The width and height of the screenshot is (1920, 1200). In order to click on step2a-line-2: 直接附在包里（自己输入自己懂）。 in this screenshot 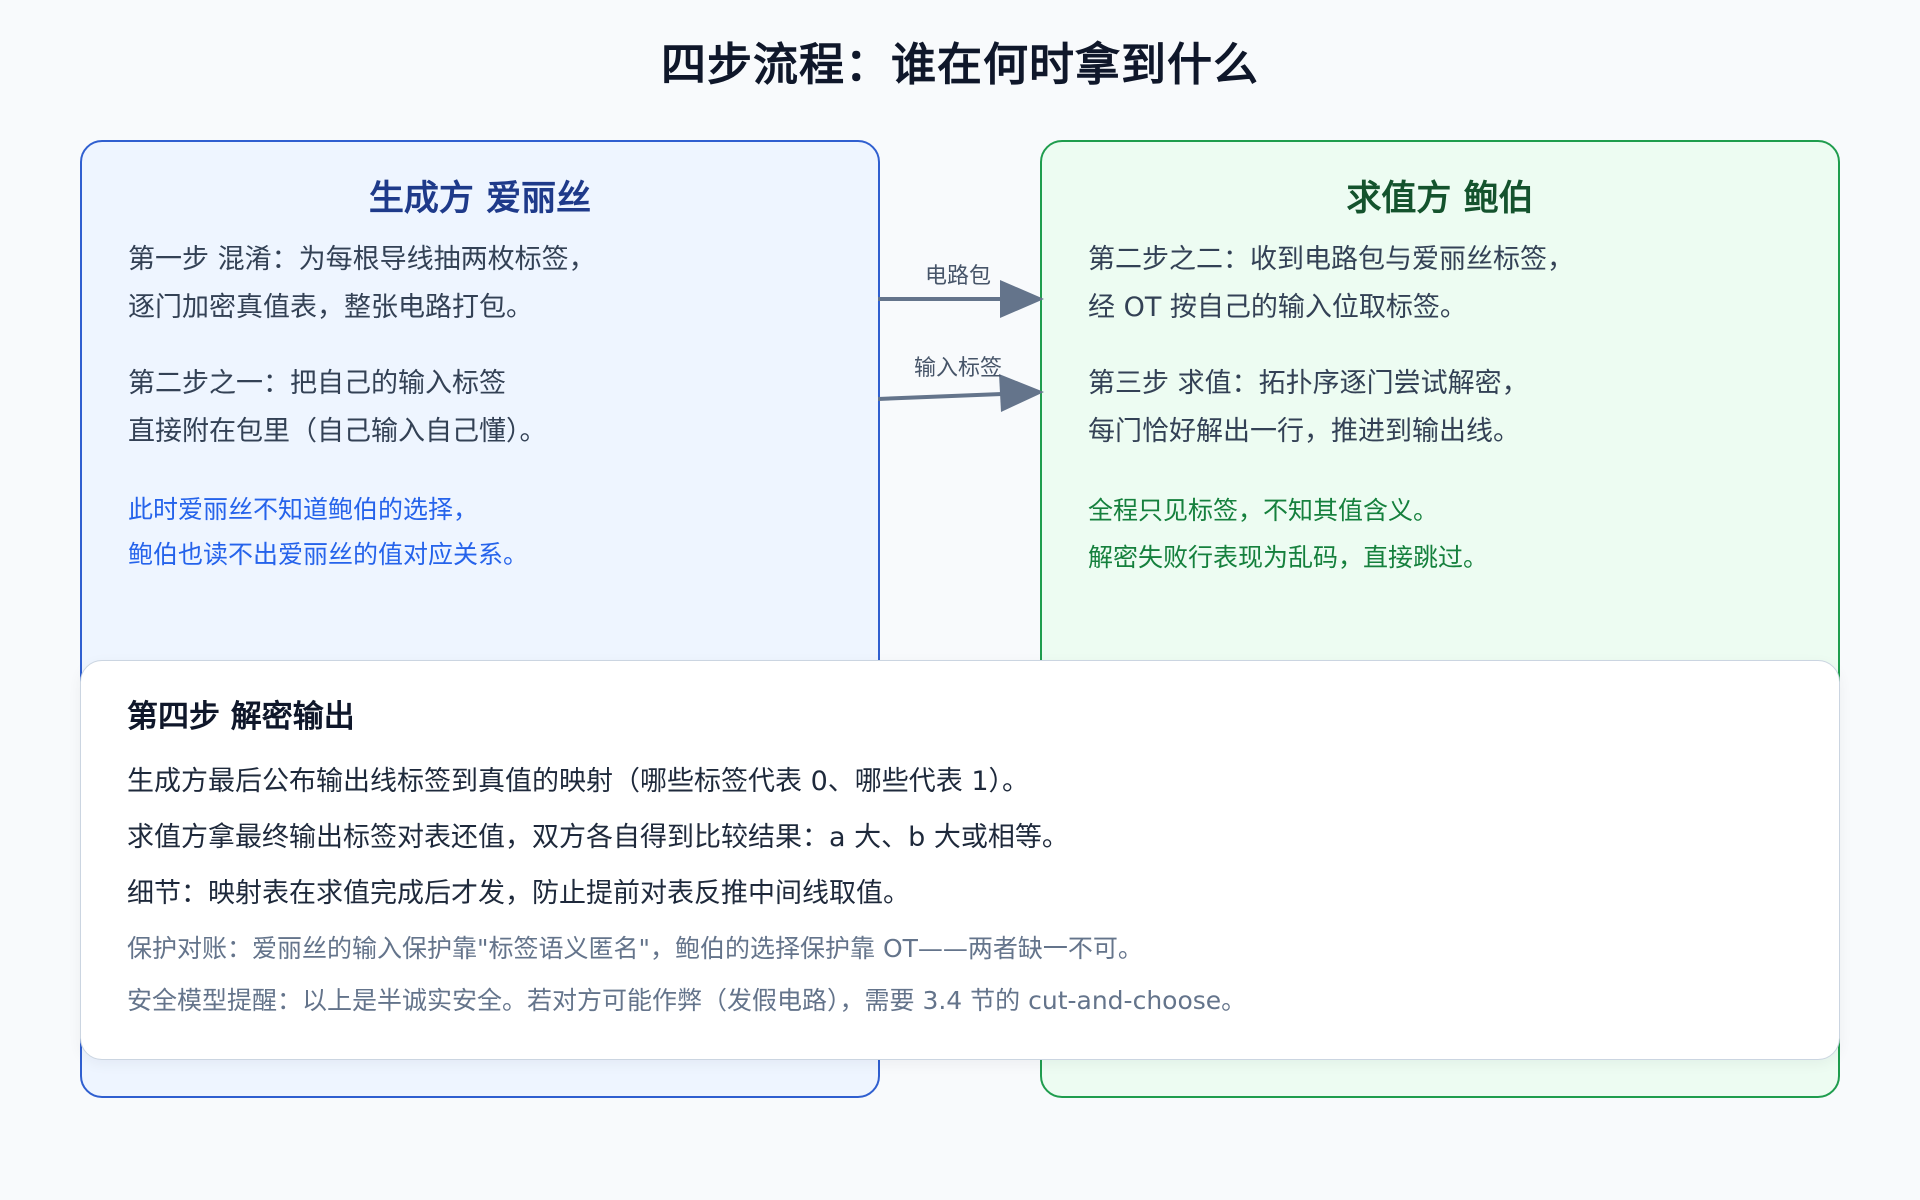, I will do `click(337, 431)`.